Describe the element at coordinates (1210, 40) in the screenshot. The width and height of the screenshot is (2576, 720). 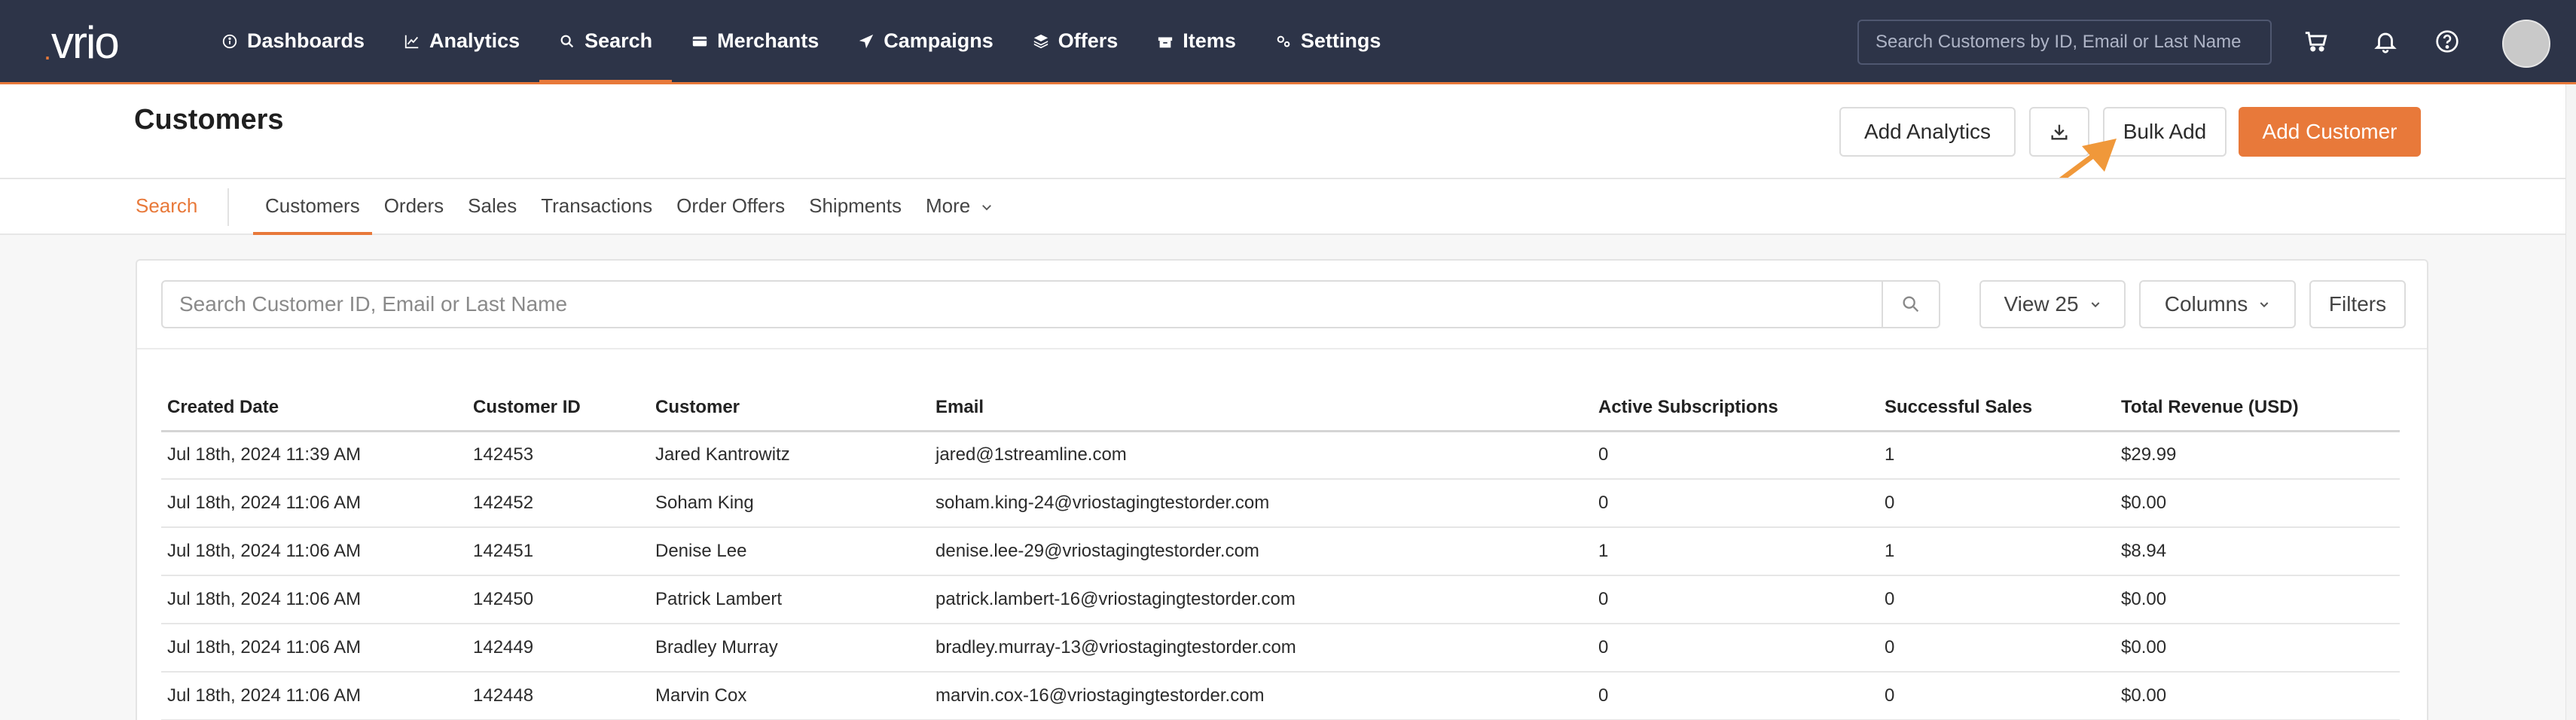
I see `nav-label: Items` at that location.